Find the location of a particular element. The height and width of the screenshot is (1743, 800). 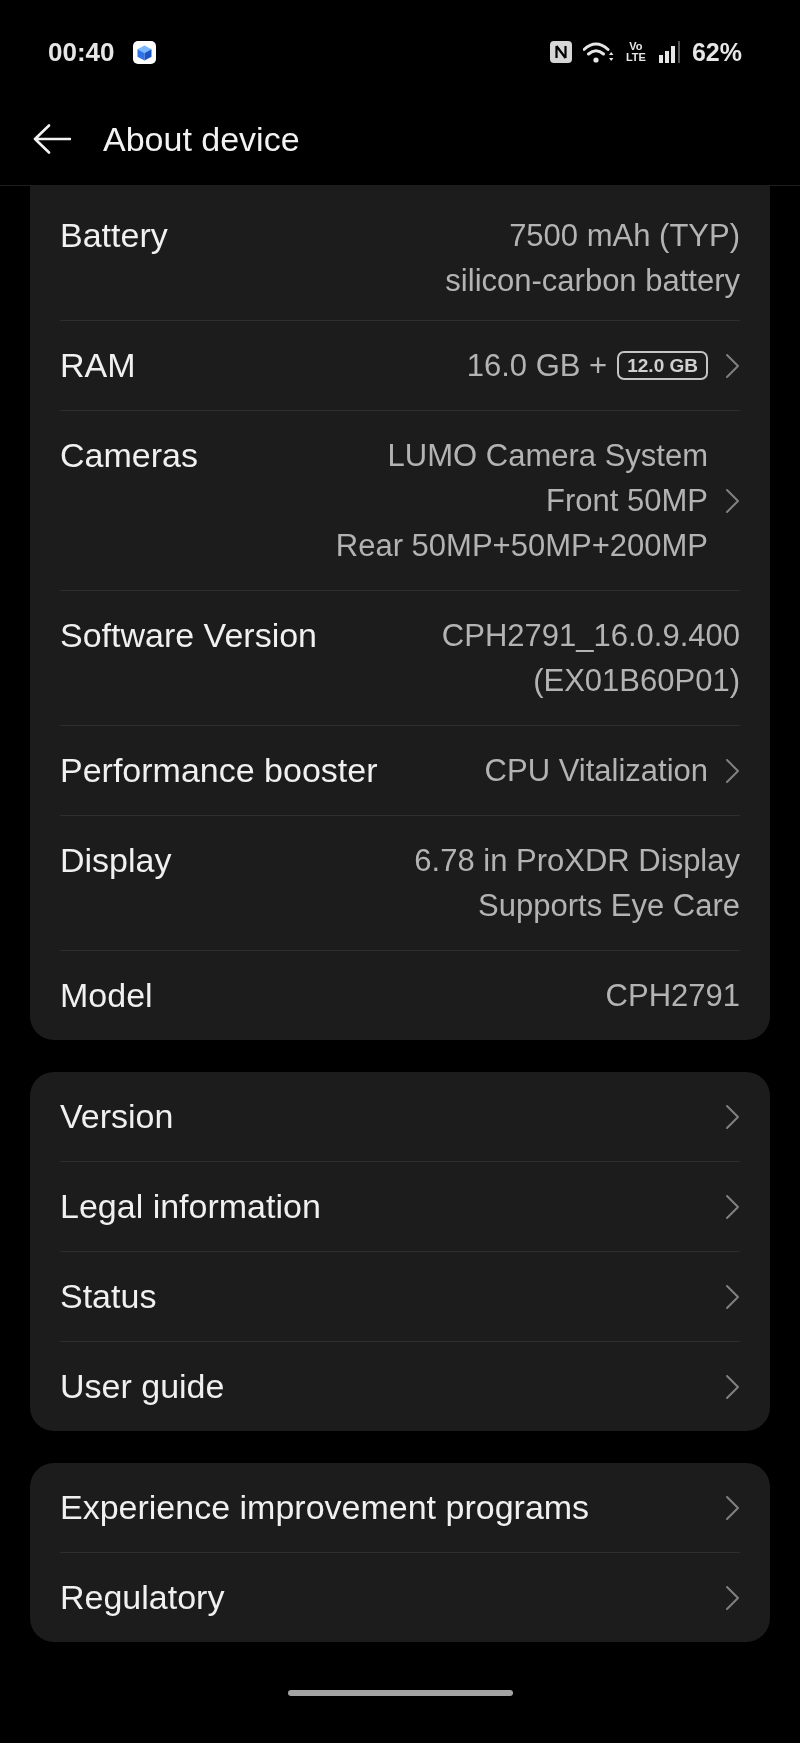

setting-label: Experience improvement programs is located at coordinates (325, 1507).